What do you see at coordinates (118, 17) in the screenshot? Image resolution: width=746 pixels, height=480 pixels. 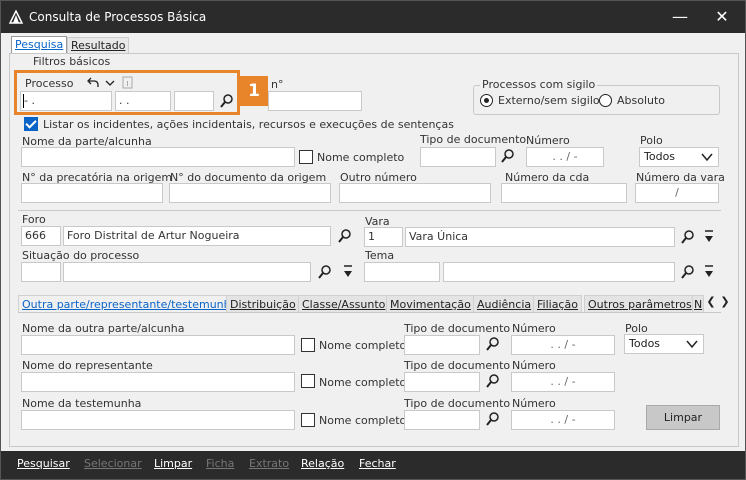 I see `window-title: Consulta de Processos Básica` at bounding box center [118, 17].